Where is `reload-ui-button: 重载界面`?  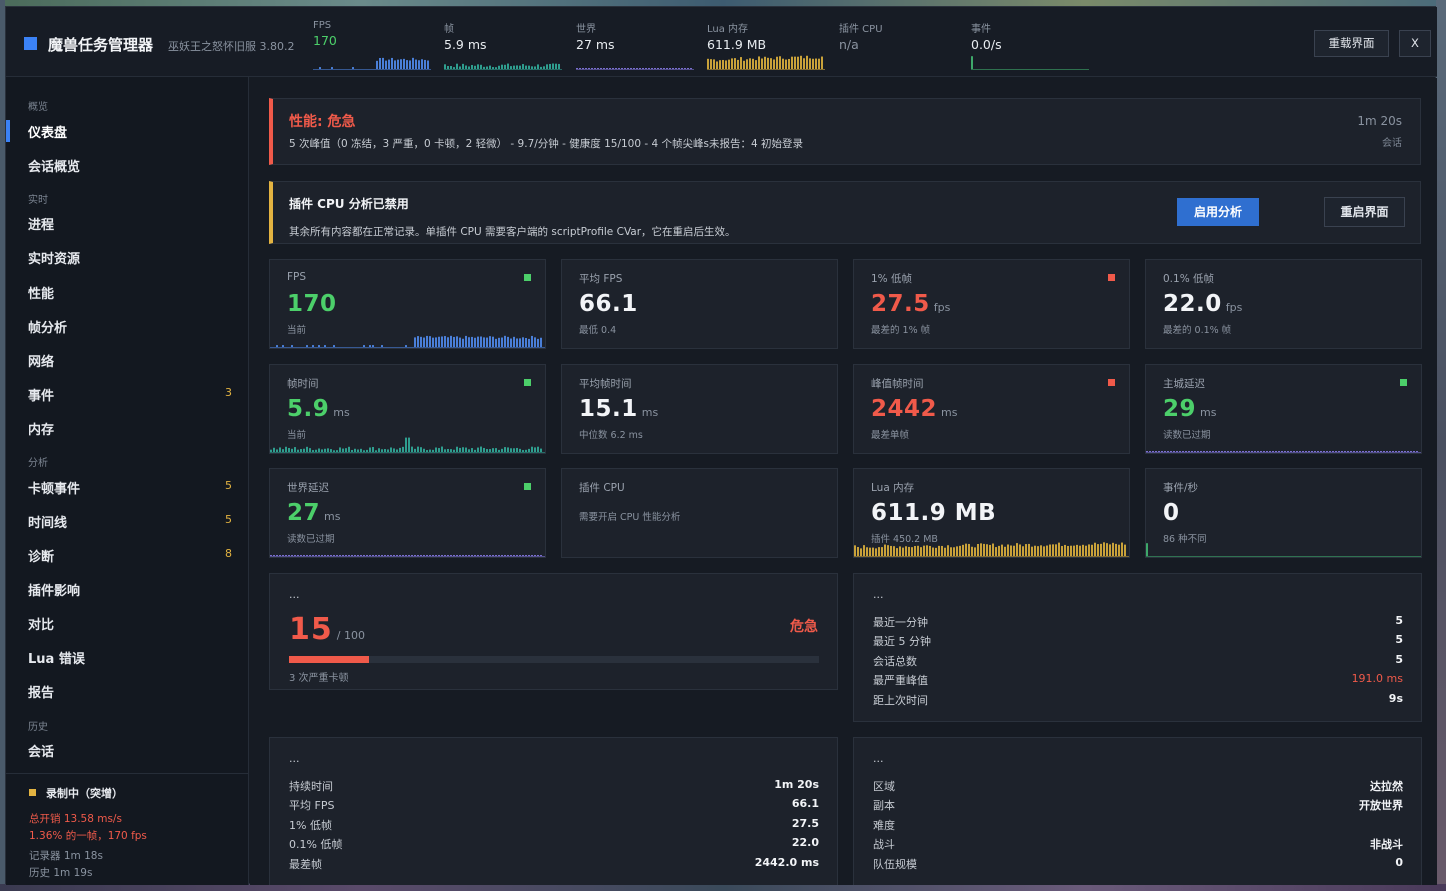 reload-ui-button: 重载界面 is located at coordinates (1351, 43).